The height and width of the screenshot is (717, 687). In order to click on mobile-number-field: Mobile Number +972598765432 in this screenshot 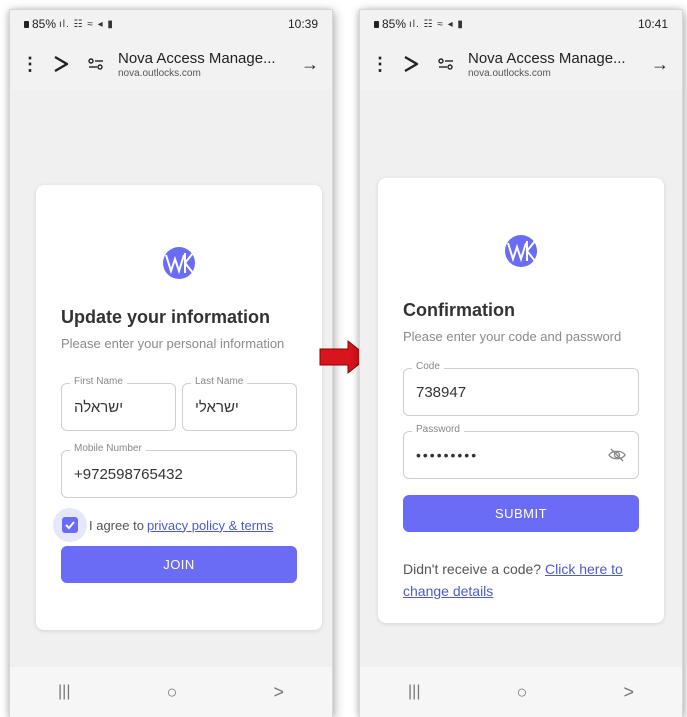, I will do `click(179, 470)`.